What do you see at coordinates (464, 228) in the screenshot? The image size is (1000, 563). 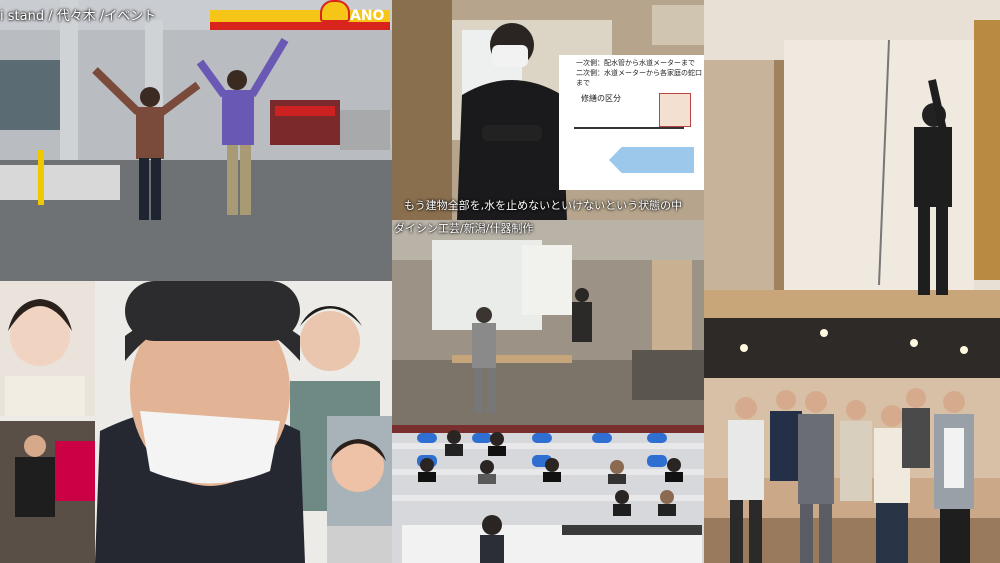 I see `workshop-caption: ダイシン工芸/新潟/什器制作` at bounding box center [464, 228].